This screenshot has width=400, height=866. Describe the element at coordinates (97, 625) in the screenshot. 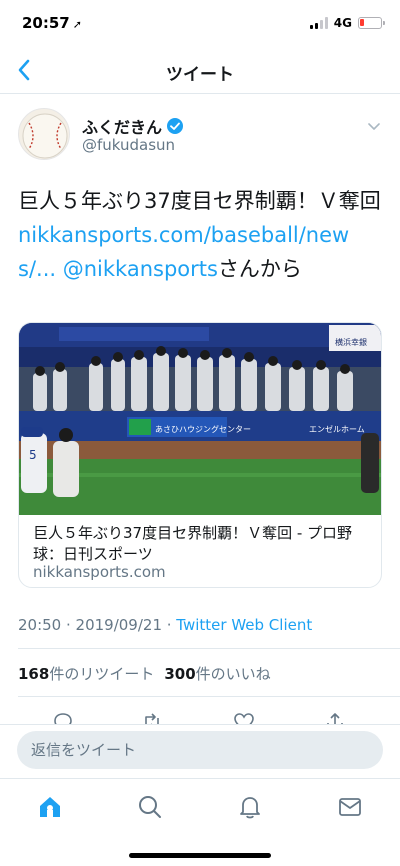

I see `tweet-timestamp: 20:50 · 2019/09/21 ·` at that location.